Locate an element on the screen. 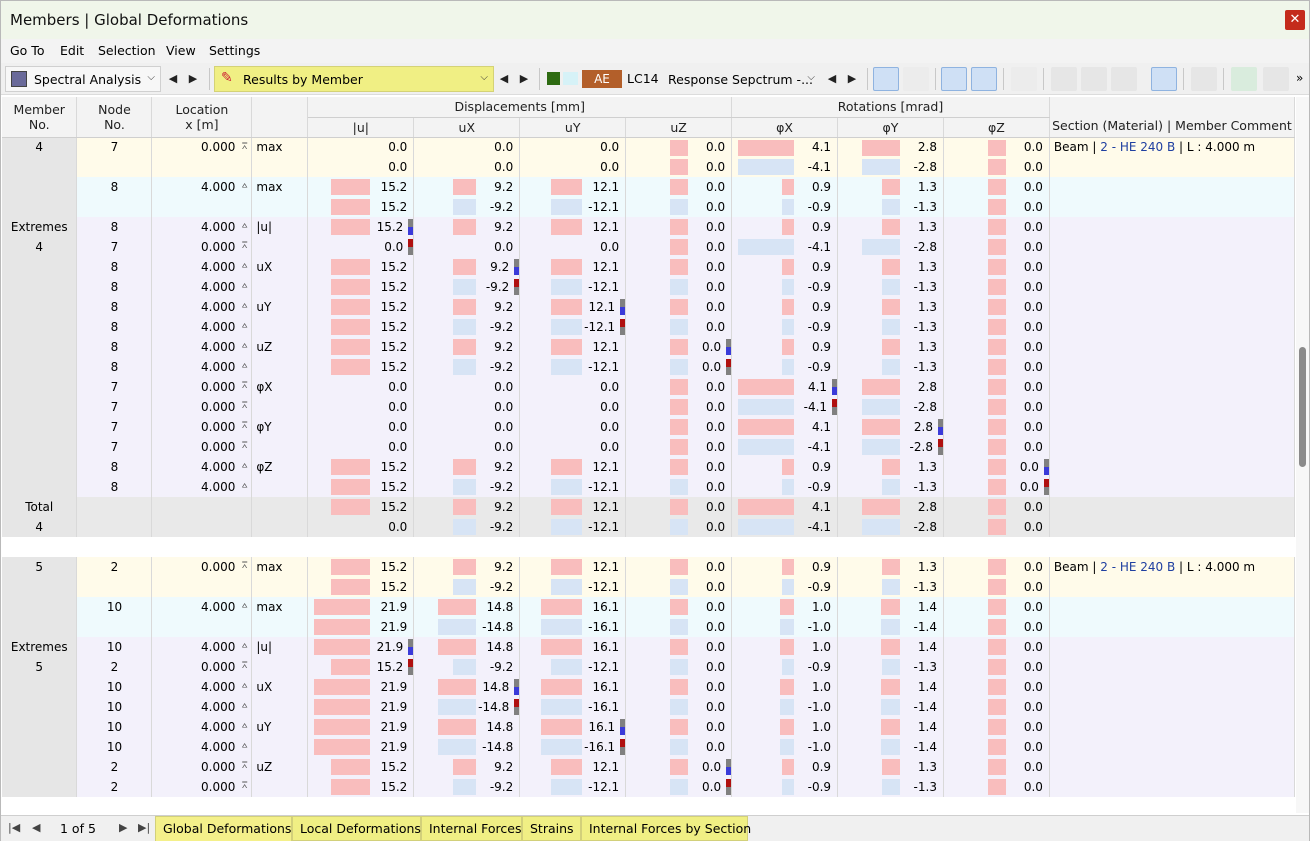 Image resolution: width=1310 pixels, height=841 pixels. col-header-phix: φX is located at coordinates (785, 127).